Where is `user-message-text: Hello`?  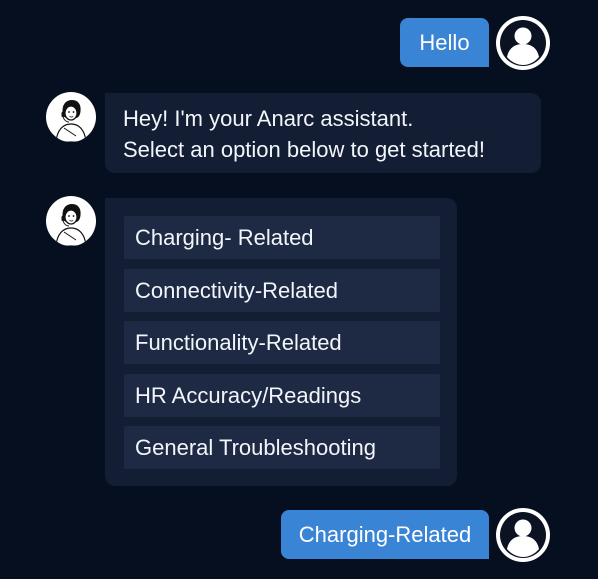 user-message-text: Hello is located at coordinates (444, 42).